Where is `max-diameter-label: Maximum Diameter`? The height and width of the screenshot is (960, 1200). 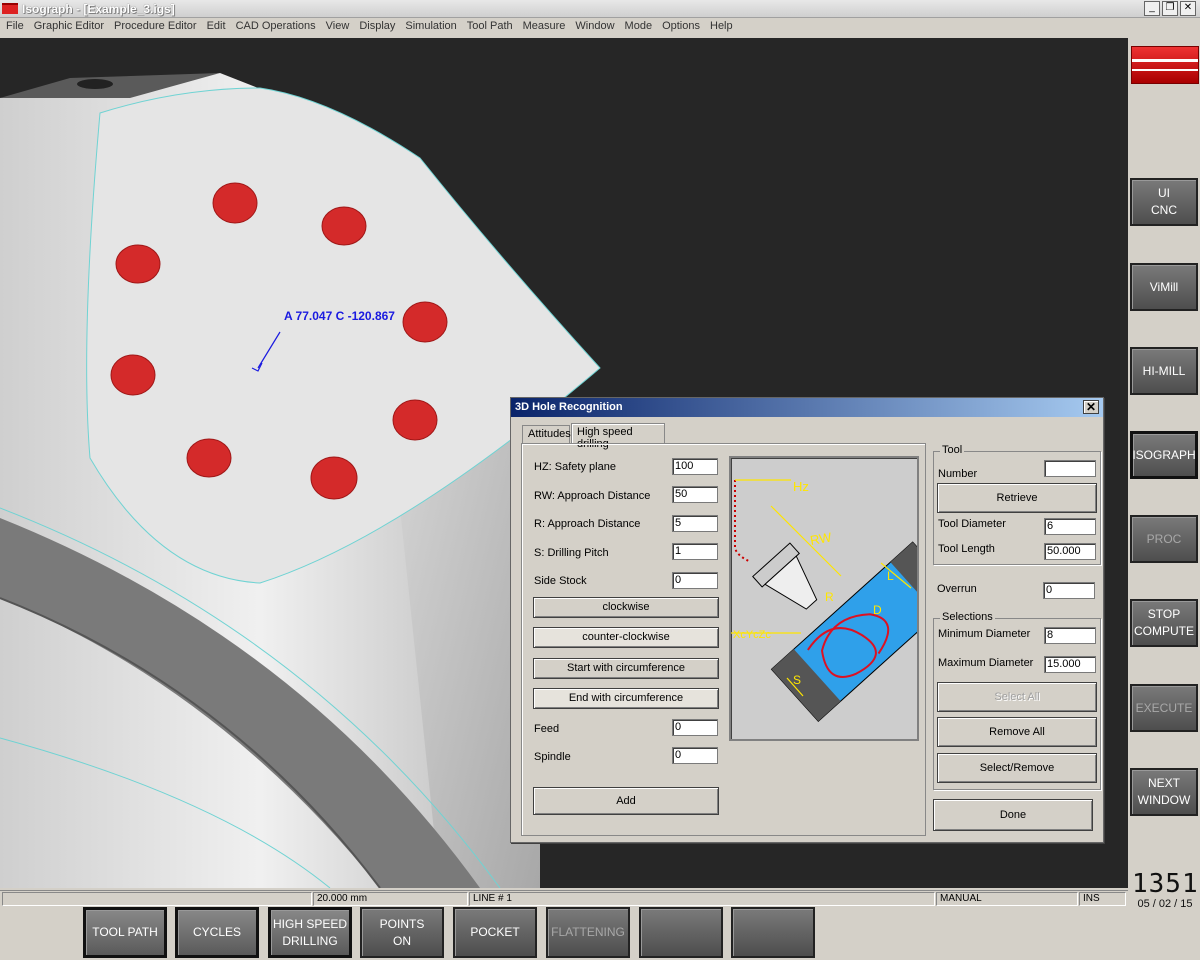
max-diameter-label: Maximum Diameter is located at coordinates (986, 663).